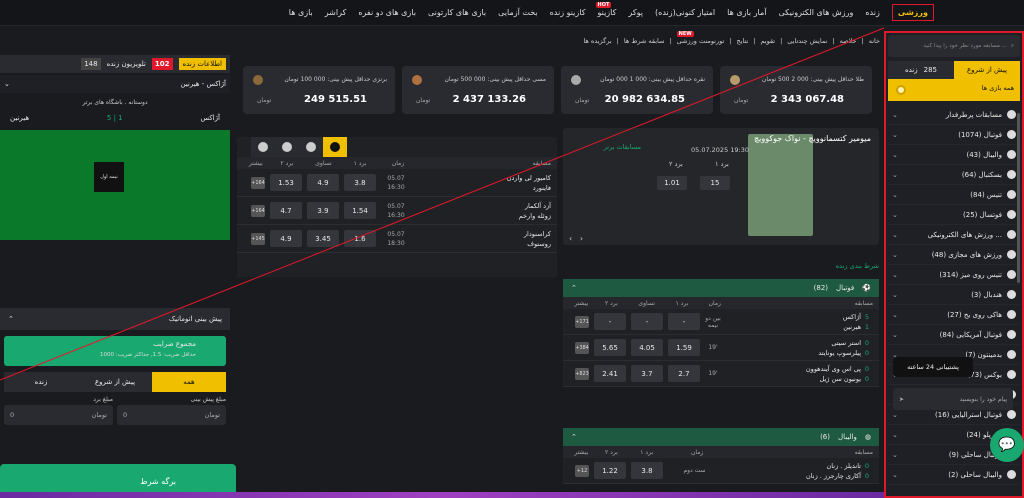 The height and width of the screenshot is (498, 1024). Describe the element at coordinates (721, 288) in the screenshot. I see `football-header: ⚽ فوتبال (82) ⌃` at that location.